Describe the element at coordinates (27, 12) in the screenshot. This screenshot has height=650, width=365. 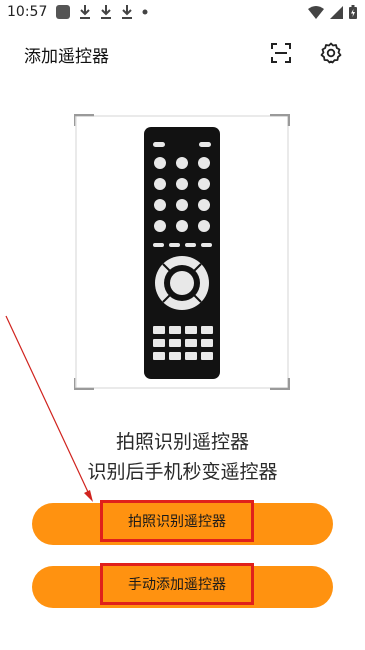
I see `status-time: 10:57` at that location.